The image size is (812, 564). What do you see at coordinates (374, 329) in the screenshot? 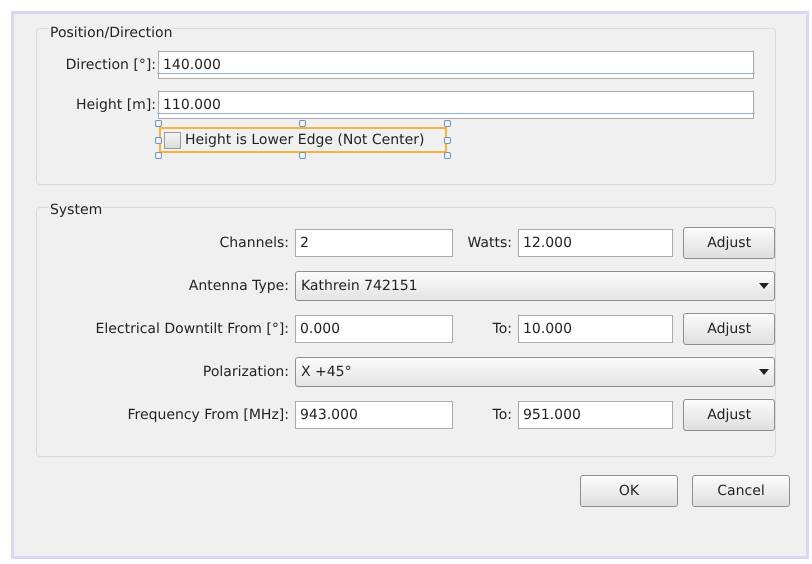
I see `text-field: 0.000` at bounding box center [374, 329].